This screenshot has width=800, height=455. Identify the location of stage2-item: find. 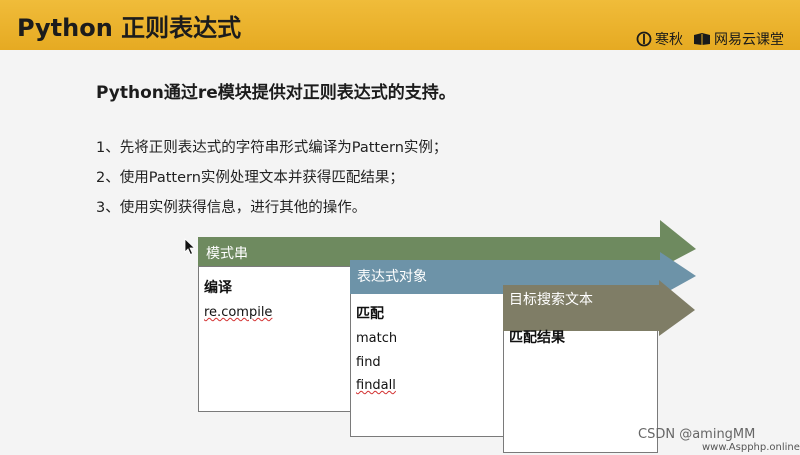
(368, 362).